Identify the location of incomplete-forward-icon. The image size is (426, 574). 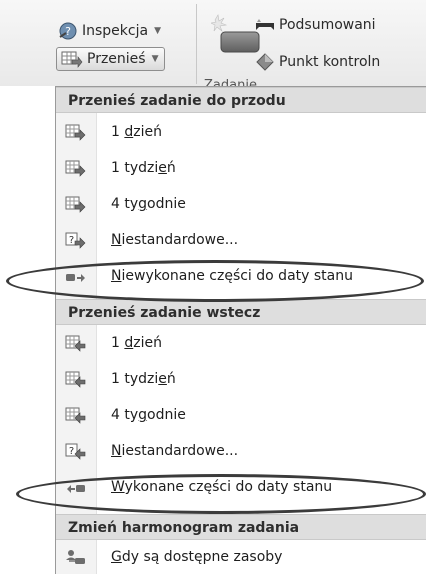
(76, 276).